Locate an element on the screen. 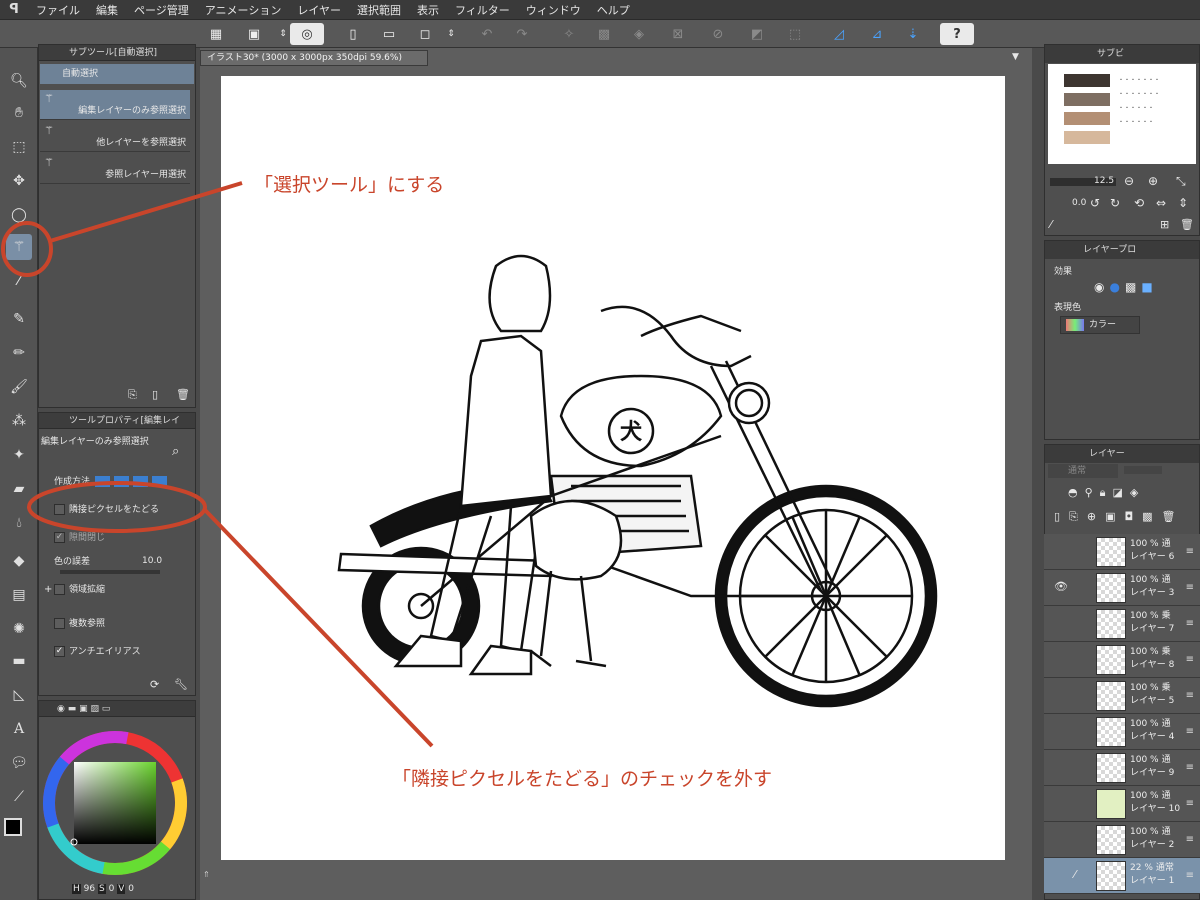 The height and width of the screenshot is (900, 1200). special-ruler-snap-icon: ⊿ is located at coordinates (877, 34).